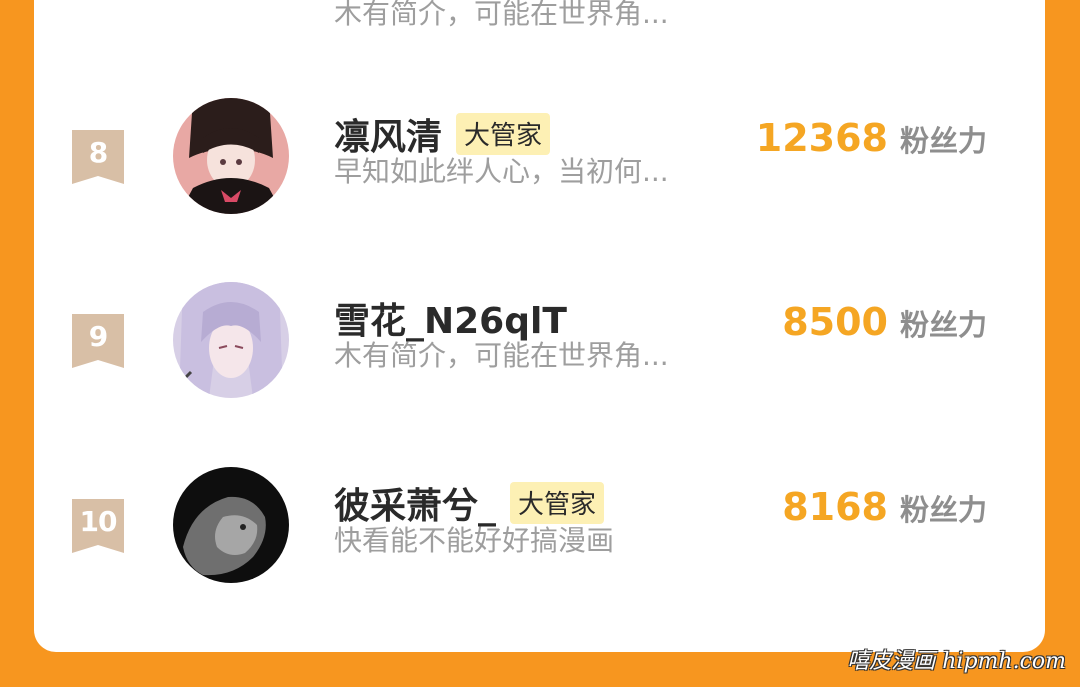 This screenshot has width=1080, height=687. What do you see at coordinates (98, 521) in the screenshot?
I see `rank-number: 10` at bounding box center [98, 521].